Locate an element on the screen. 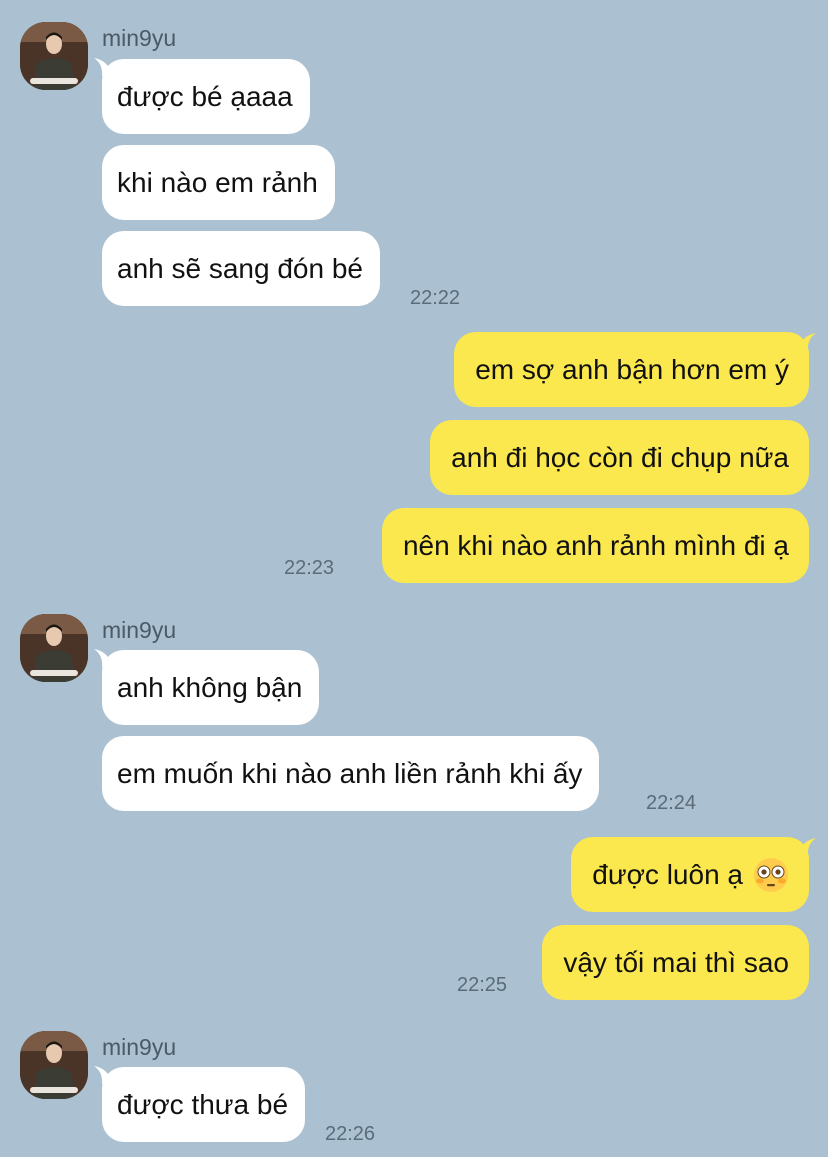 This screenshot has width=828, height=1157. message-bubble-incoming: được thưa bé is located at coordinates (204, 1104).